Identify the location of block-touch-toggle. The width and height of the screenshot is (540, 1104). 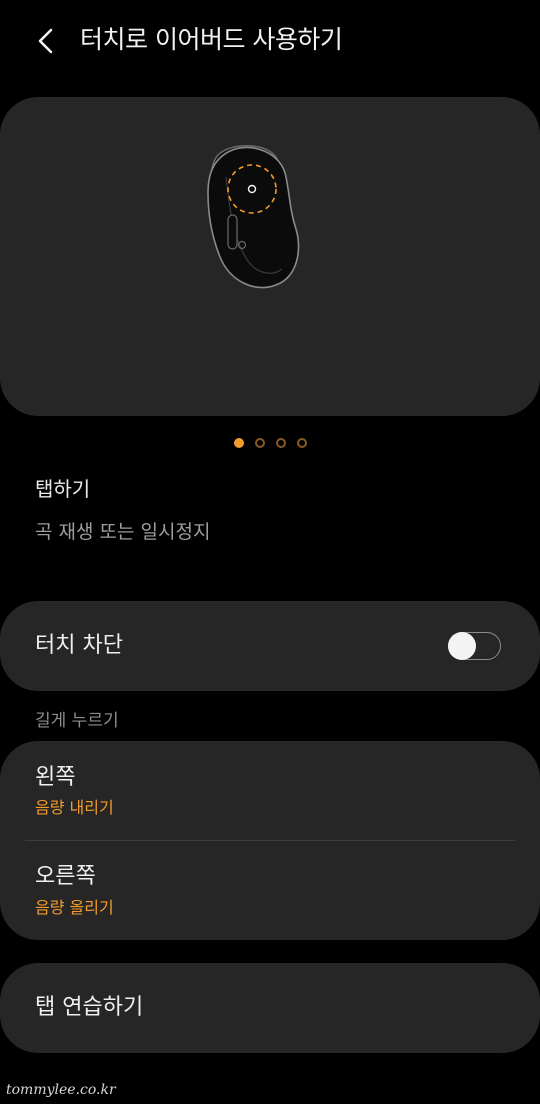
(474, 645).